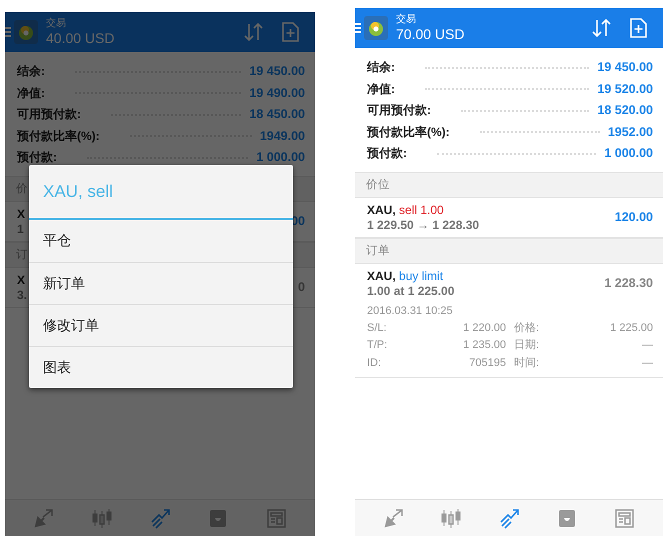 The height and width of the screenshot is (536, 663). I want to click on menu-item: 新订单, so click(161, 283).